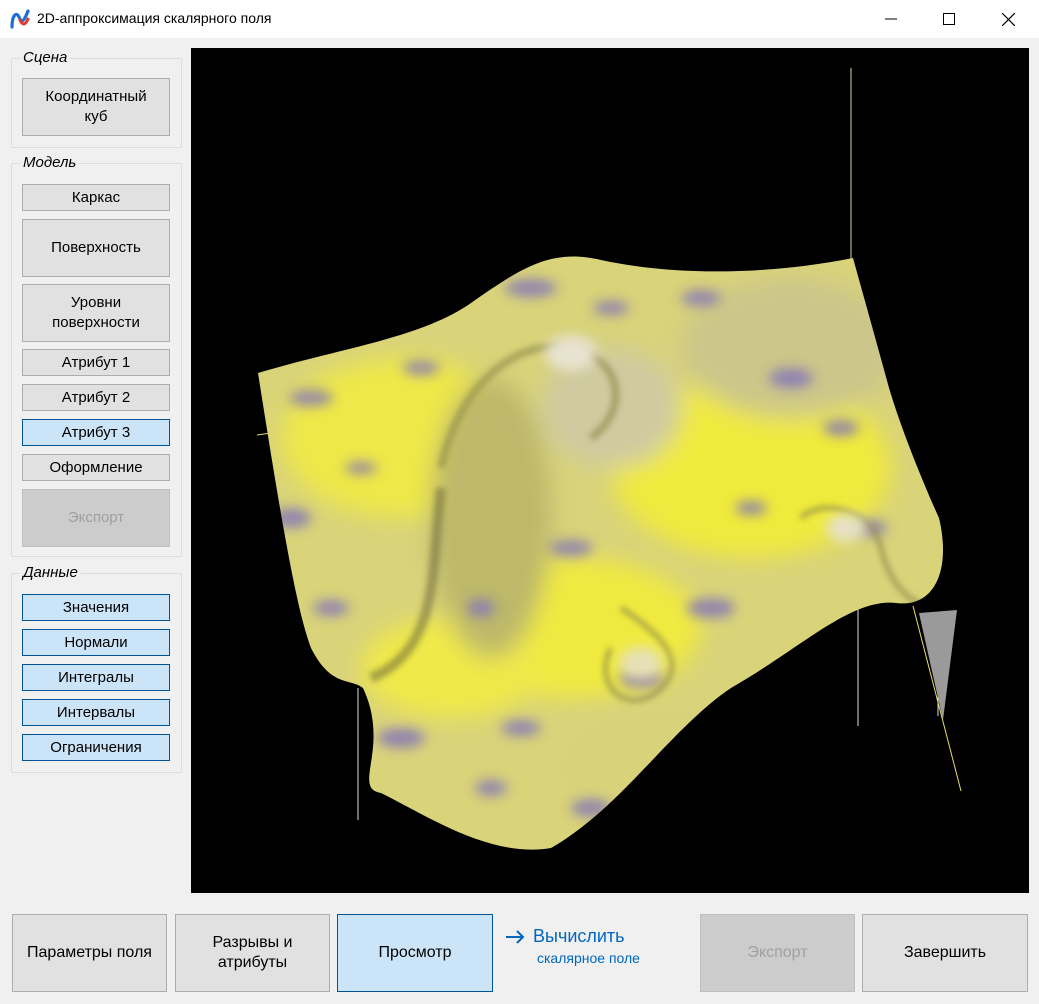 The width and height of the screenshot is (1039, 1004). Describe the element at coordinates (96, 642) in the screenshot. I see `normals-button: Нормали` at that location.